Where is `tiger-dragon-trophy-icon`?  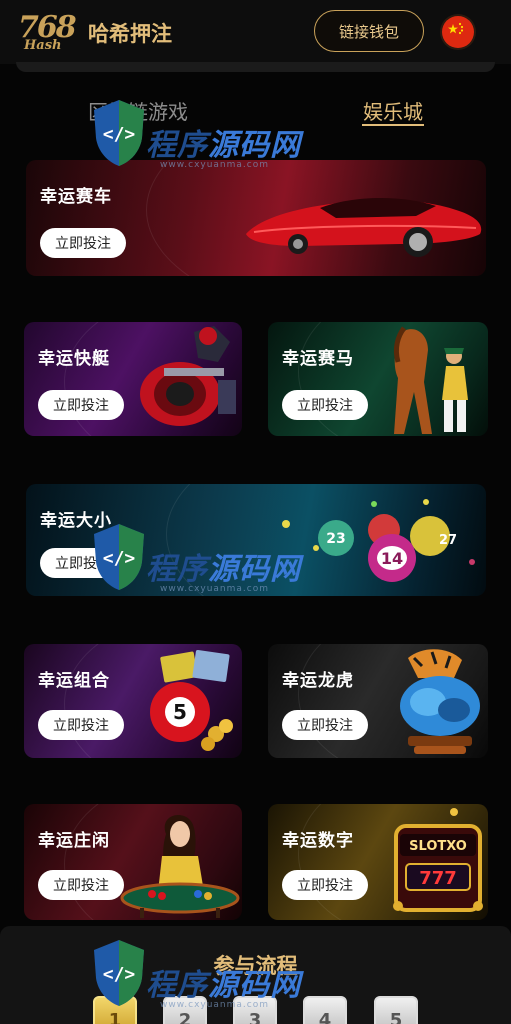
tiger-dragon-trophy-icon is located at coordinates (440, 701).